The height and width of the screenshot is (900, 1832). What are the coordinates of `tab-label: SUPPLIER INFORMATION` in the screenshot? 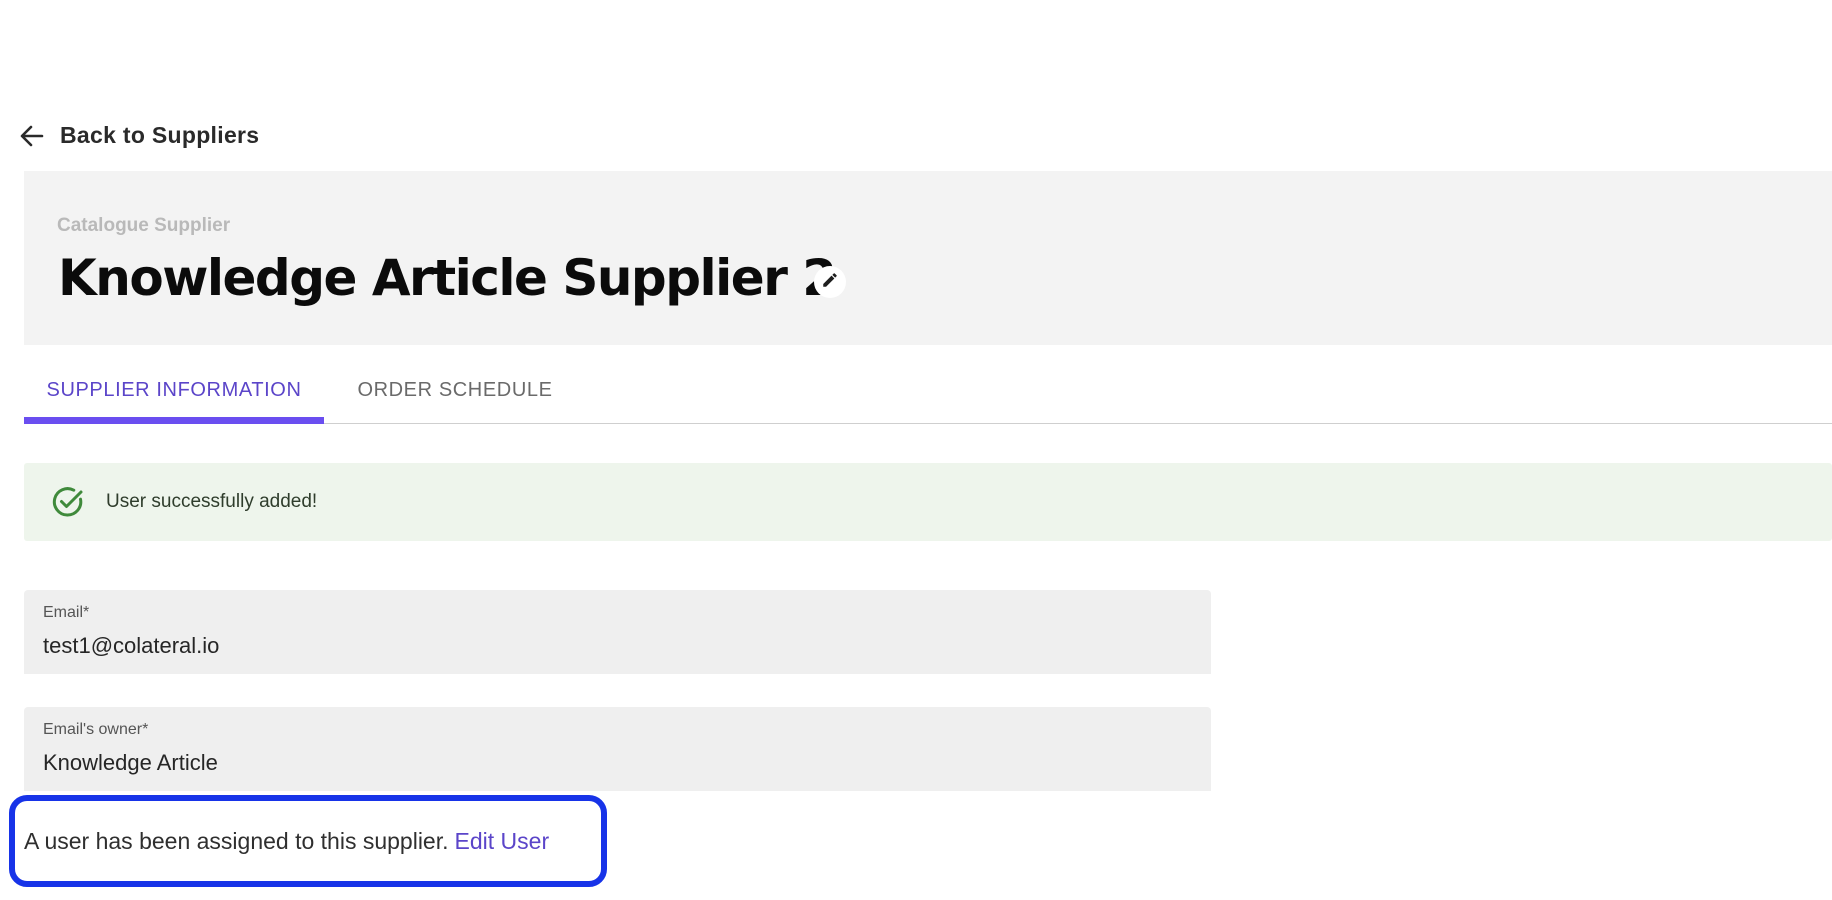 It's located at (174, 389).